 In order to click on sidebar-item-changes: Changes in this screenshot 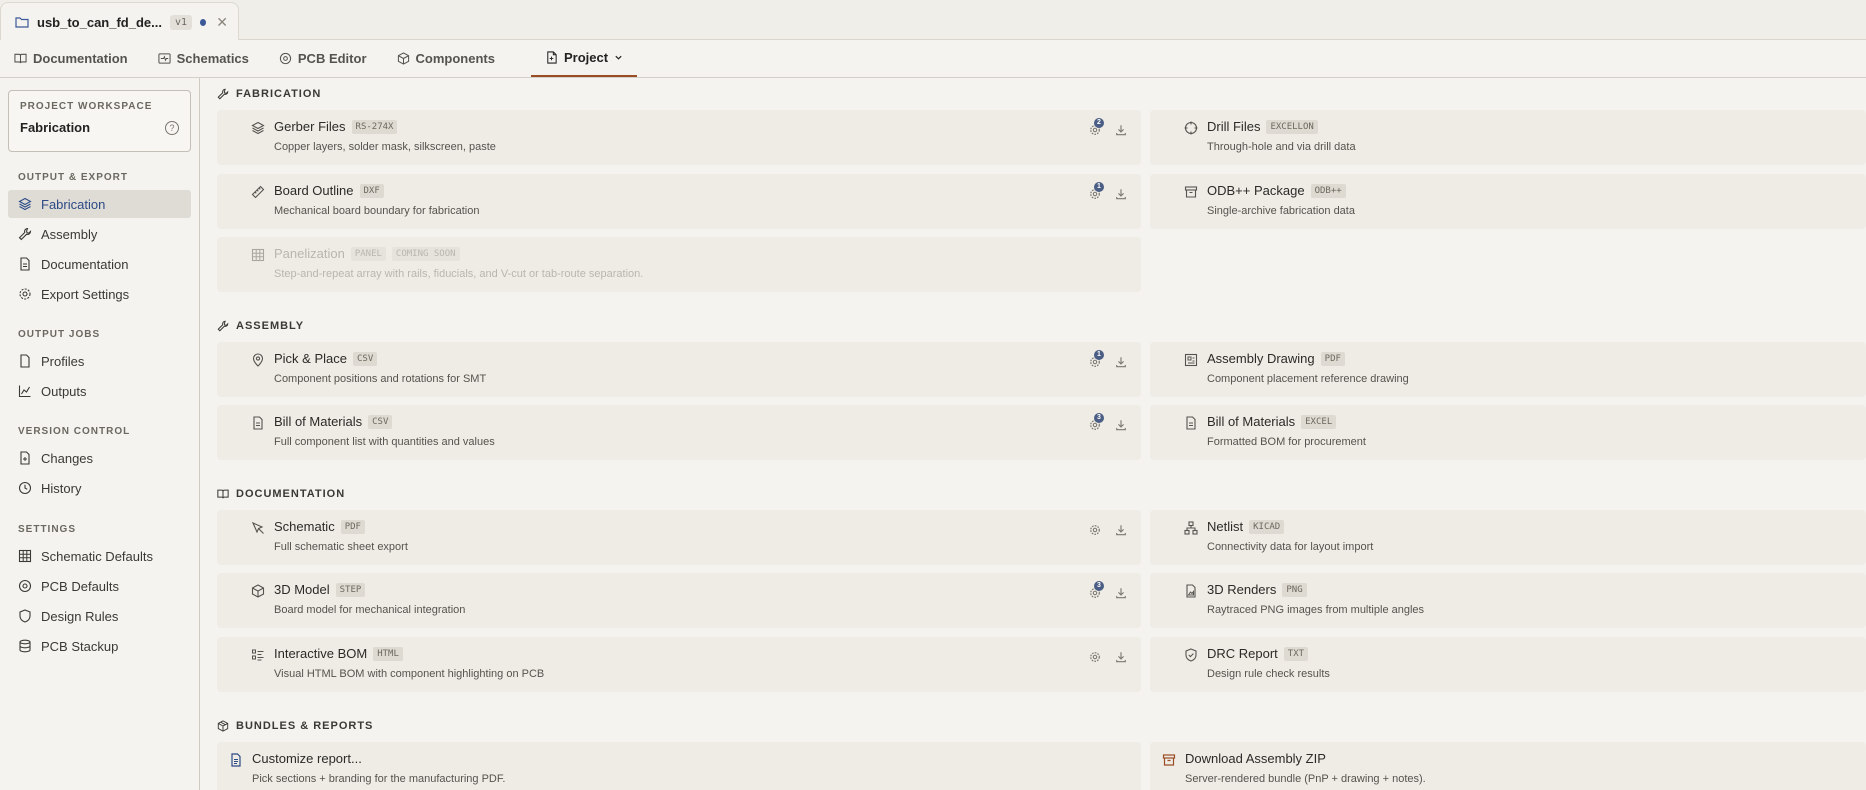, I will do `click(99, 458)`.